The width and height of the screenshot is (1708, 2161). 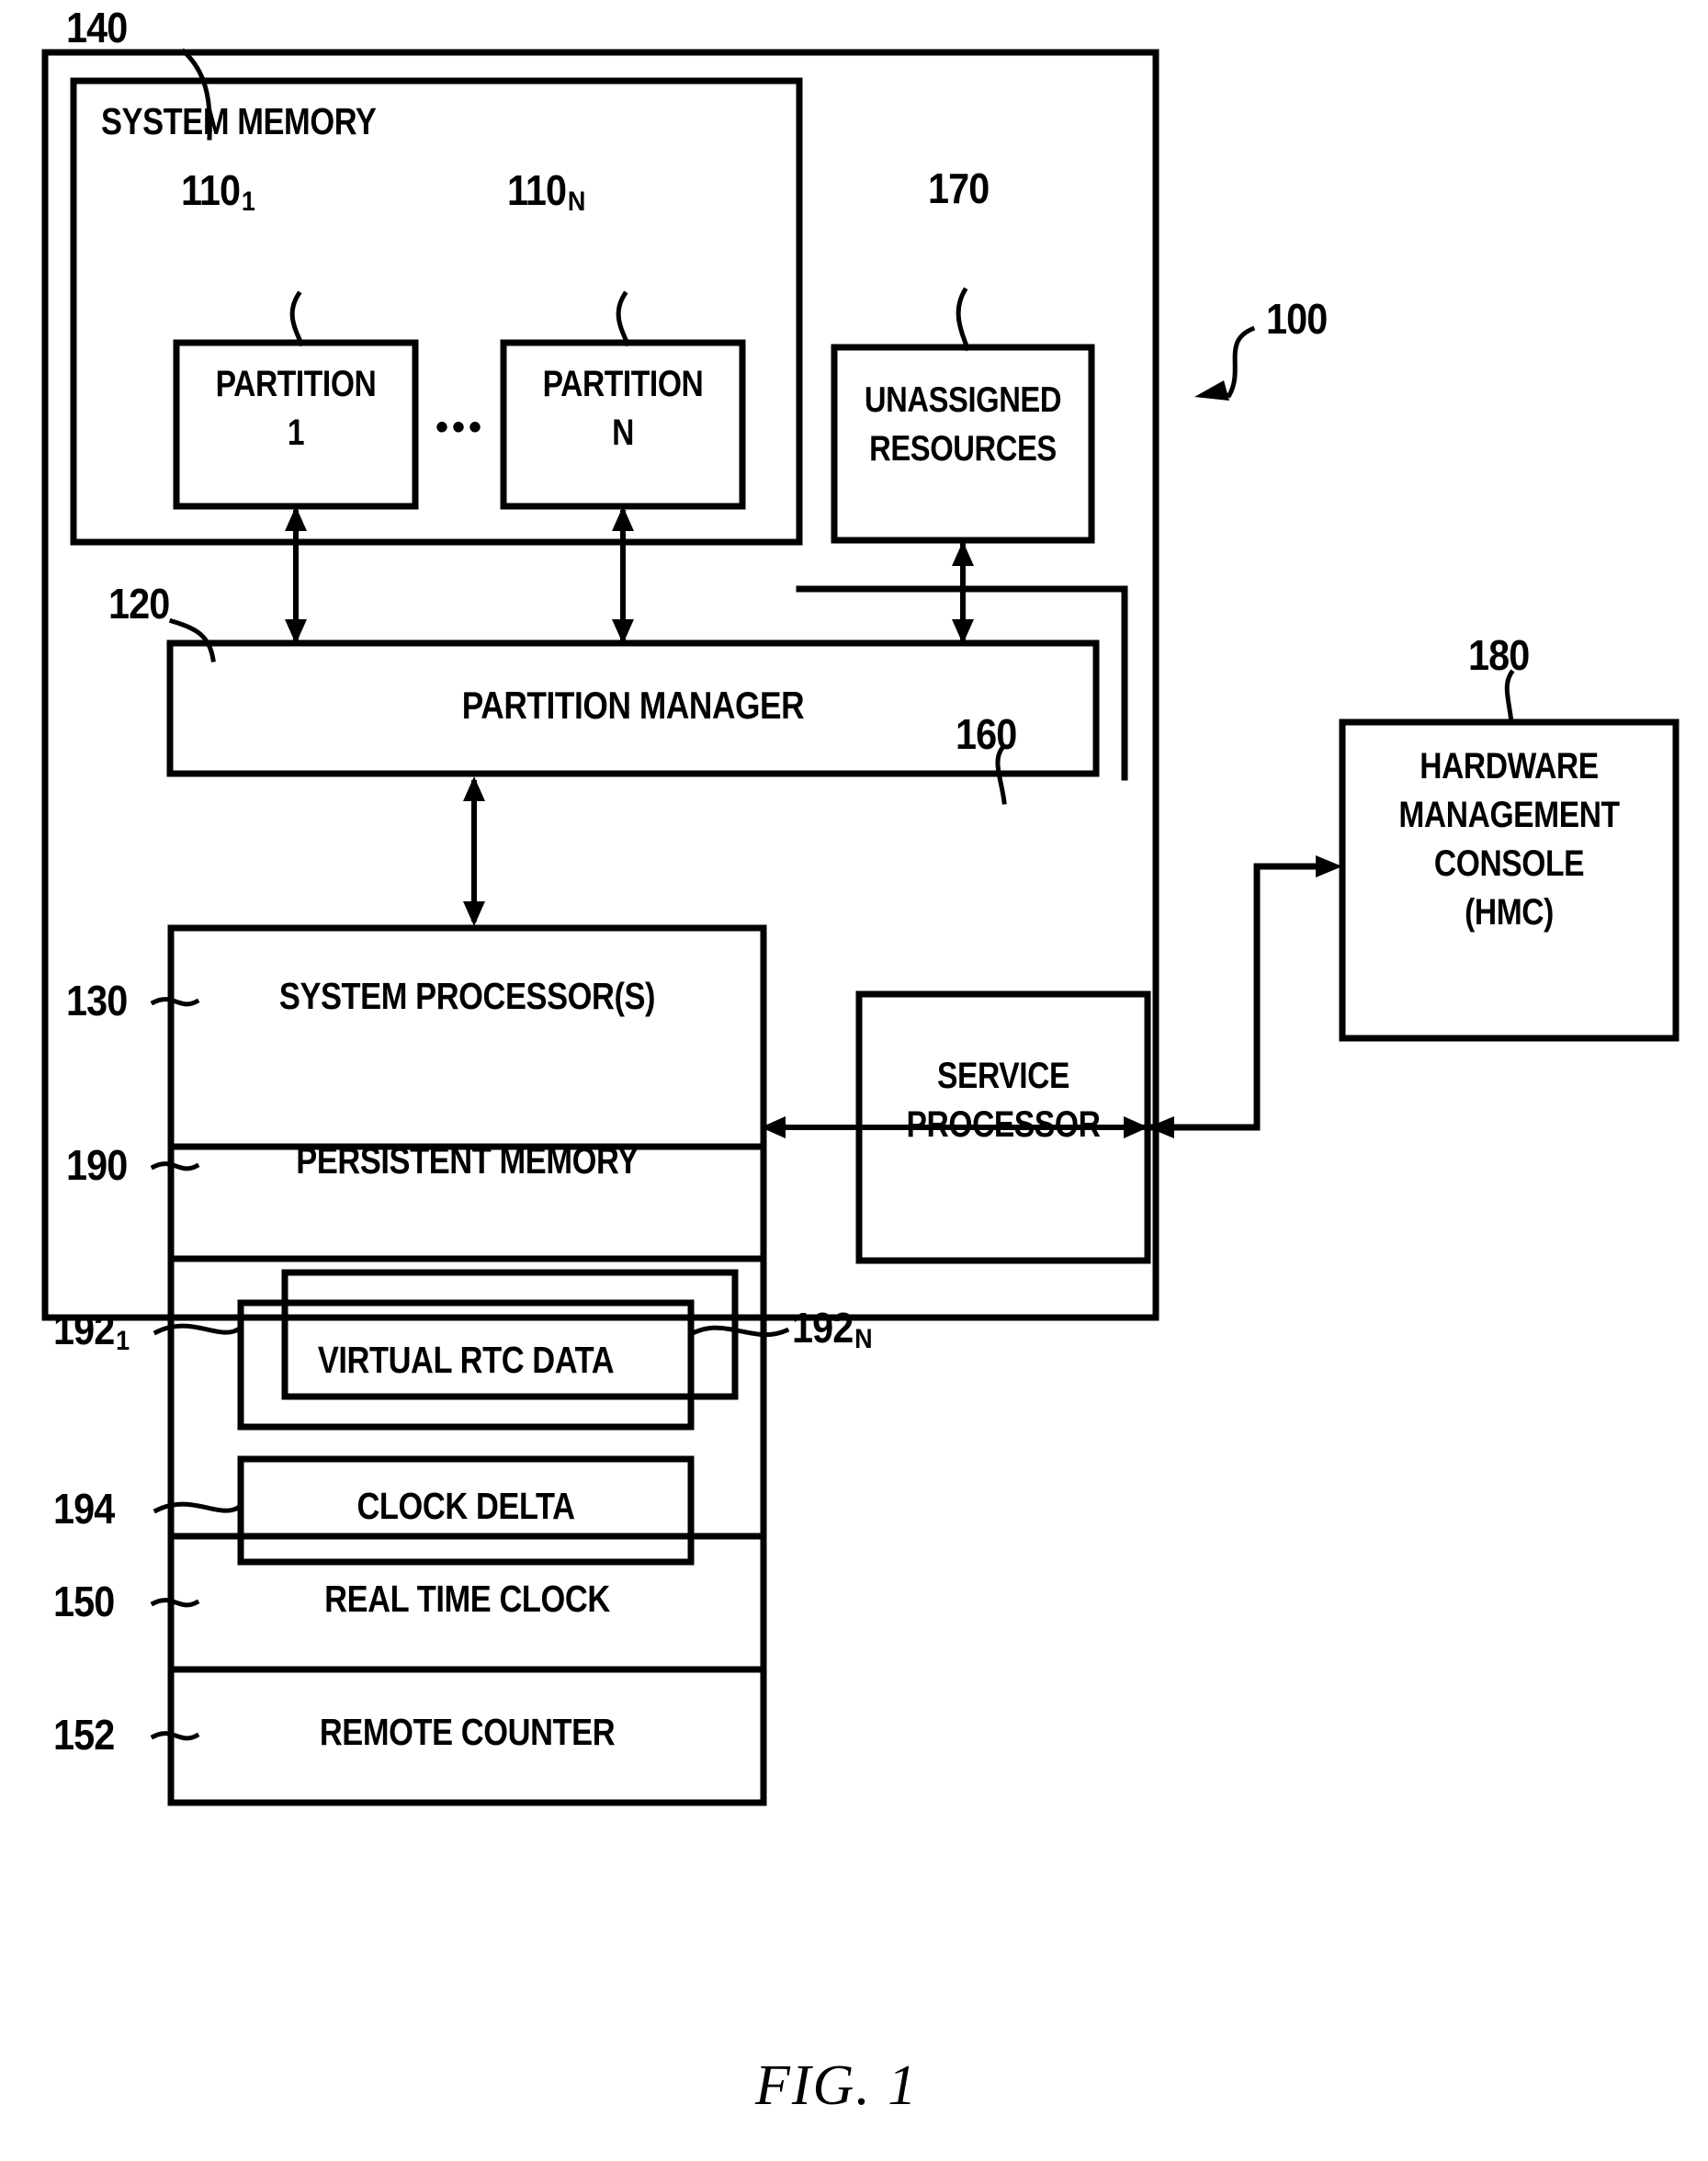 What do you see at coordinates (623, 318) in the screenshot?
I see `lead-110-n` at bounding box center [623, 318].